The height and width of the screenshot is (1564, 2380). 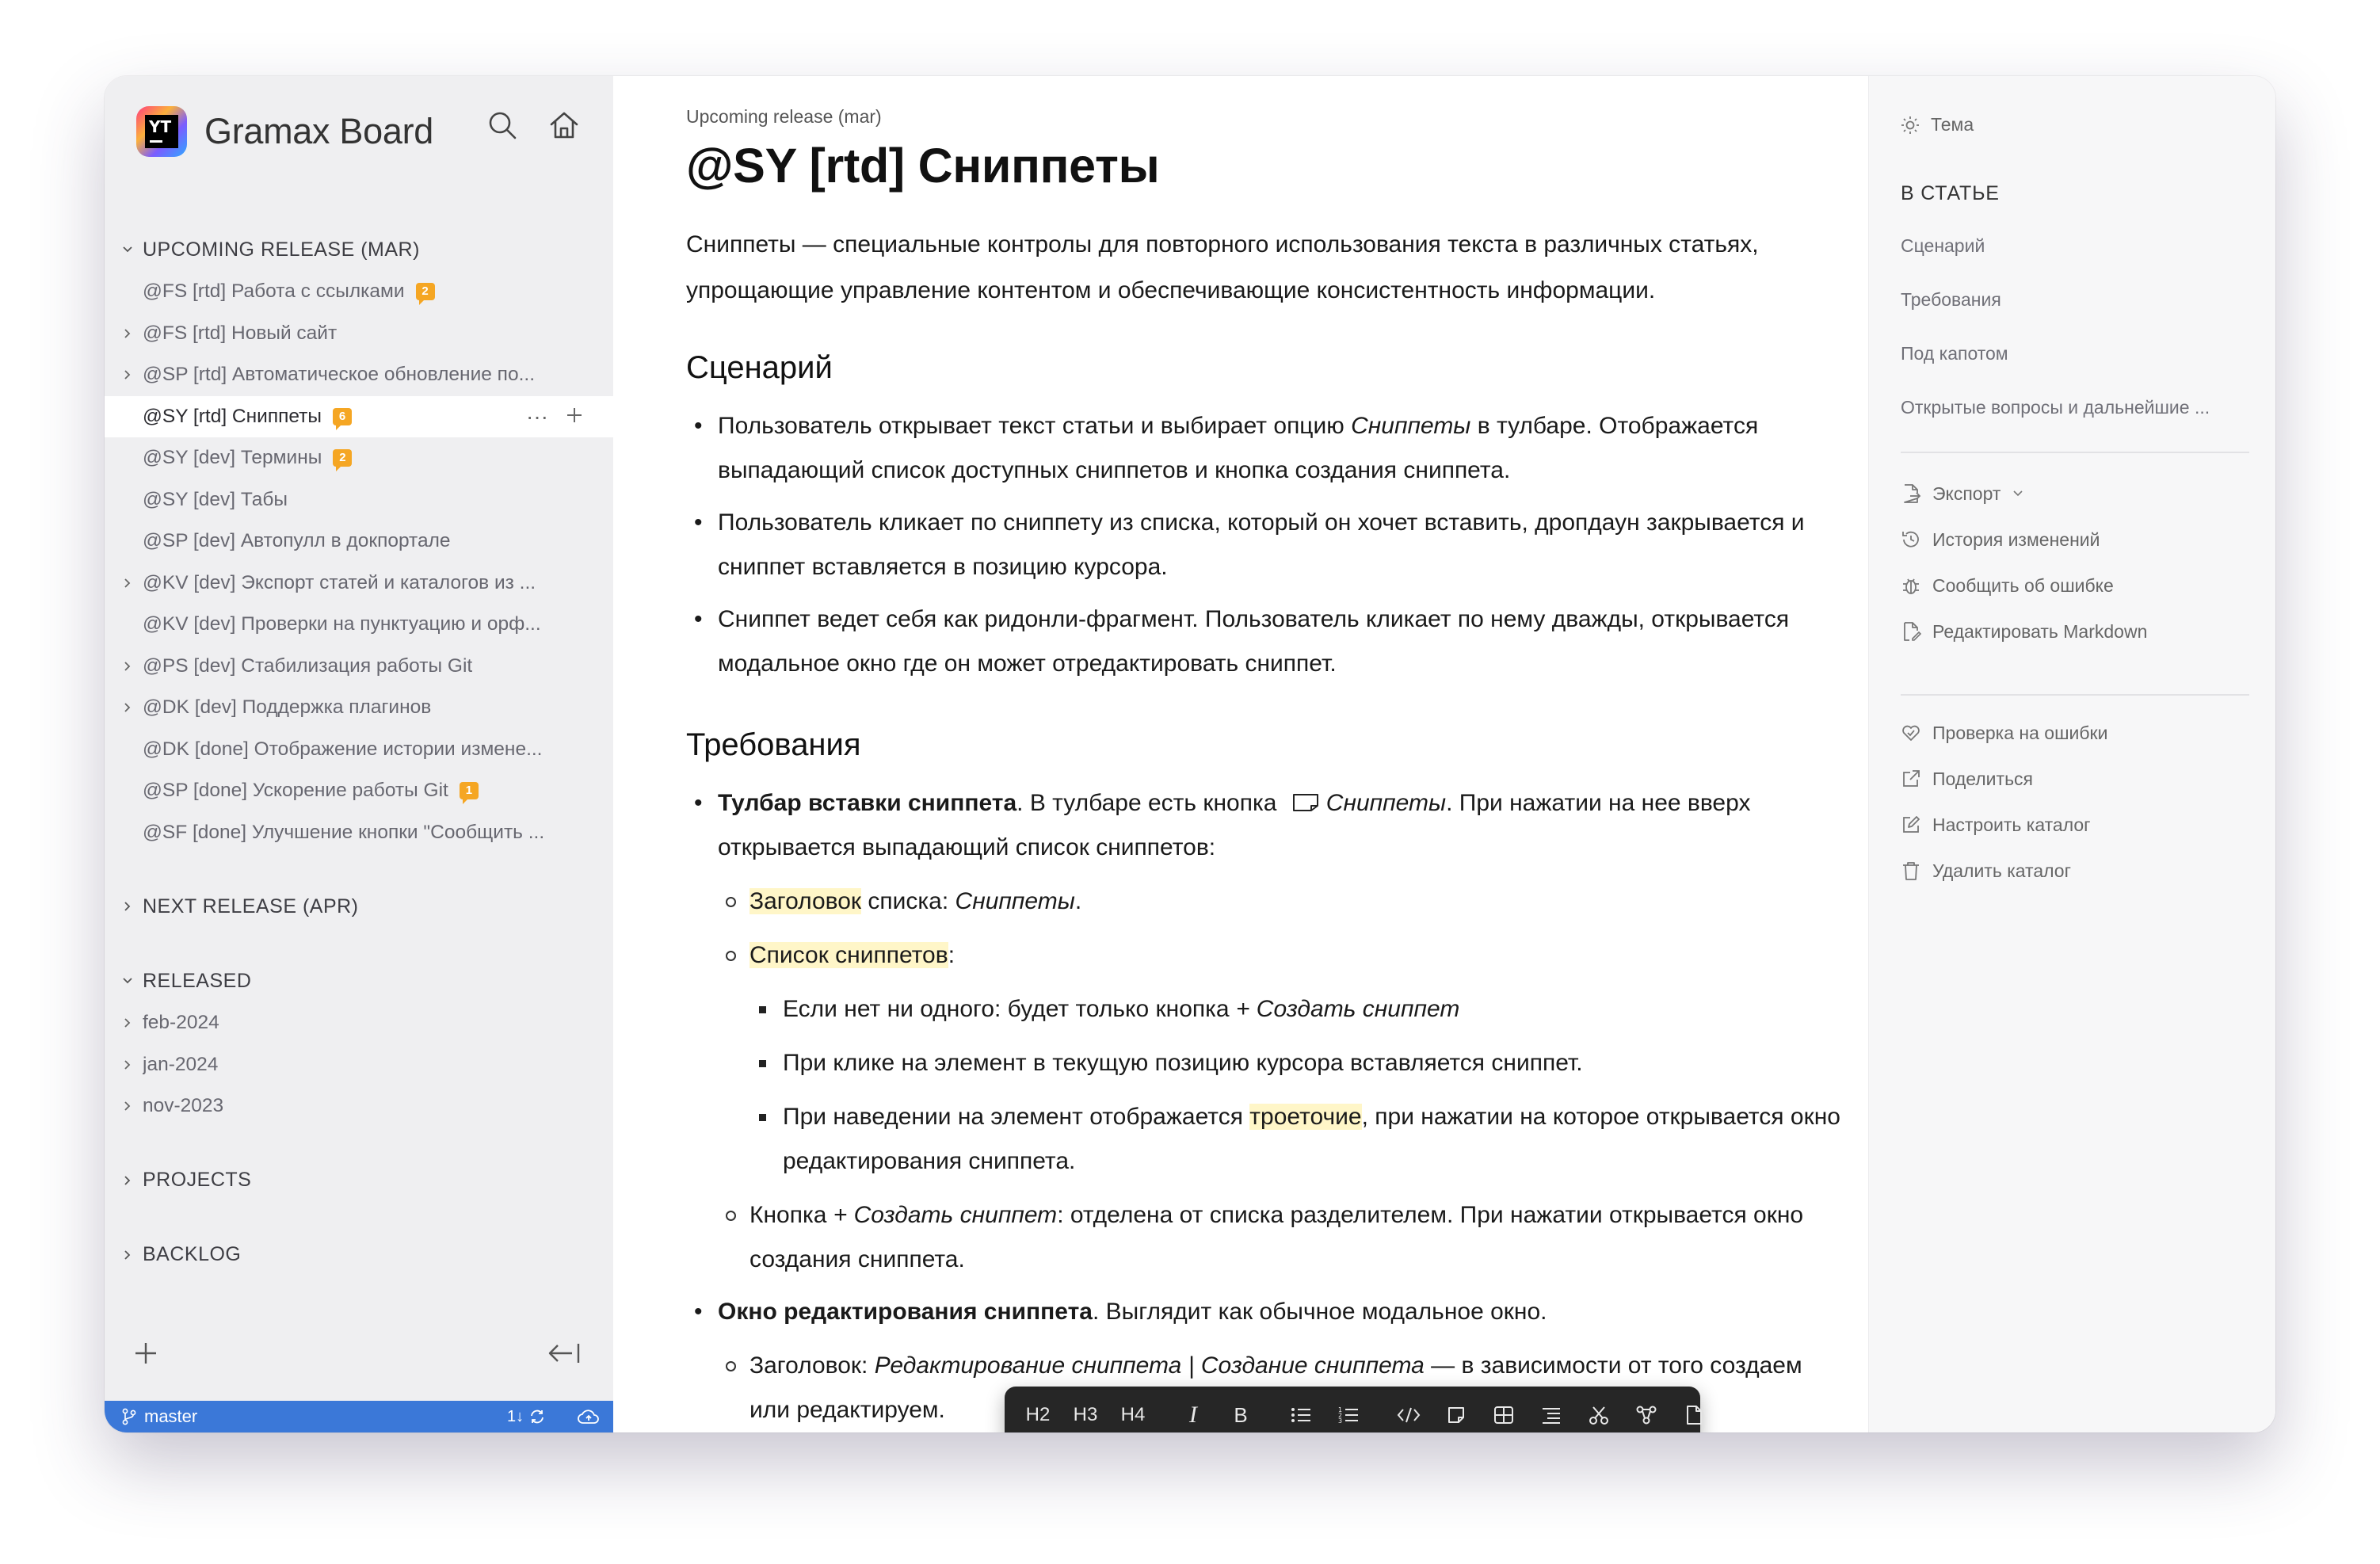 What do you see at coordinates (1348, 1409) in the screenshot?
I see `ordered-list-button: 123` at bounding box center [1348, 1409].